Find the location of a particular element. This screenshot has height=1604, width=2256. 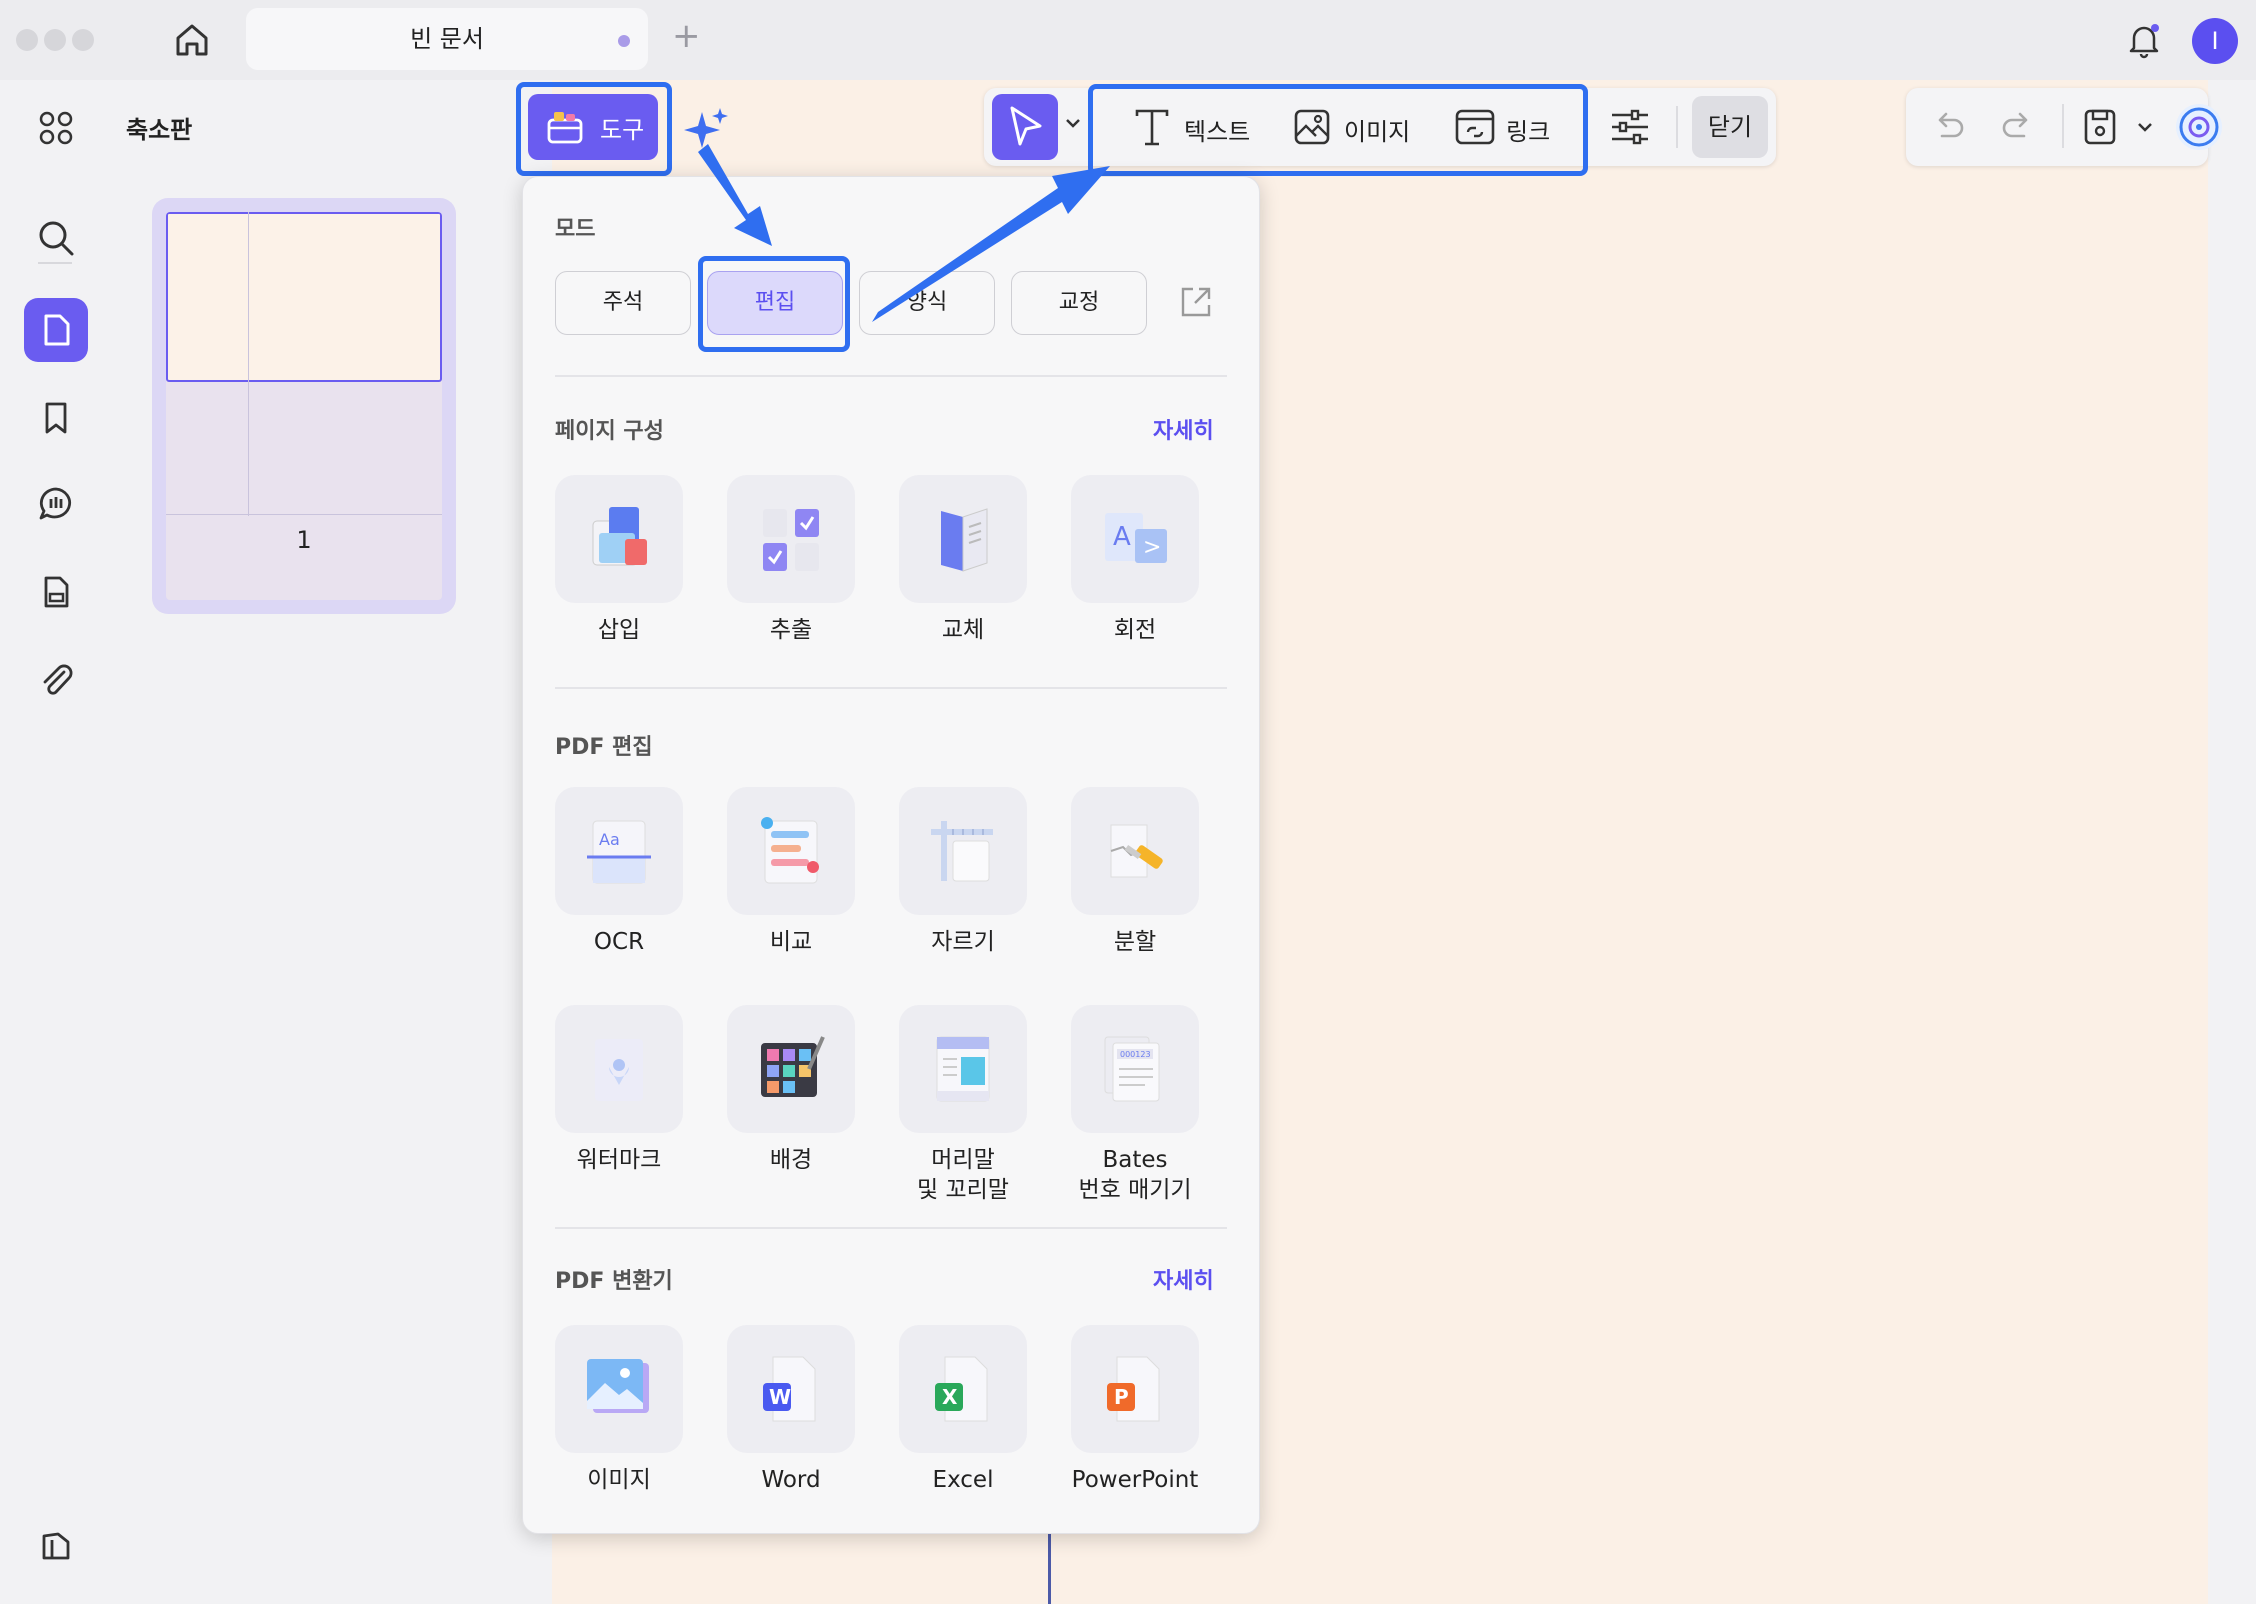

header-footer-tool-label: 머리말및 꼬리말 is located at coordinates (963, 1175).